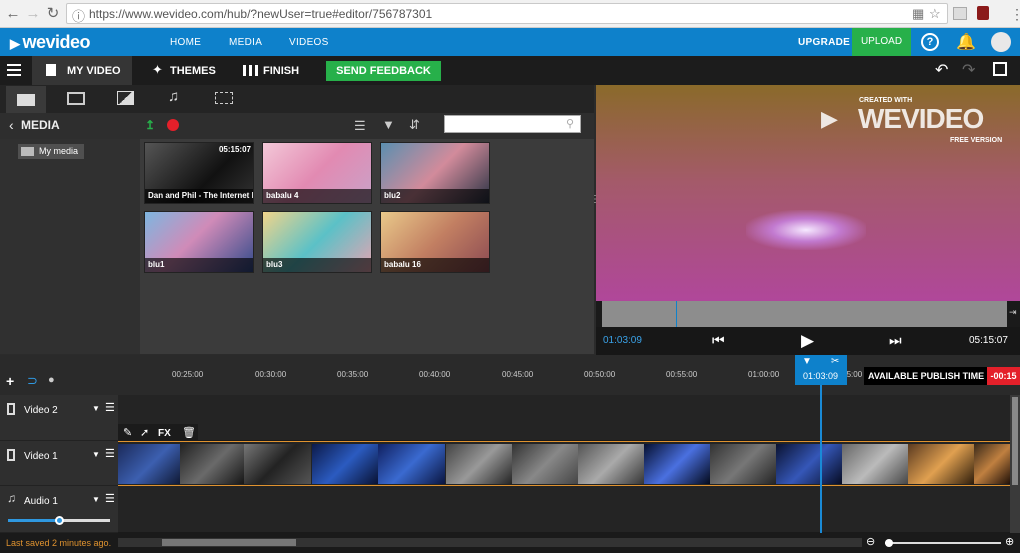  What do you see at coordinates (941, 70) in the screenshot?
I see `undo-icon: ↶` at bounding box center [941, 70].